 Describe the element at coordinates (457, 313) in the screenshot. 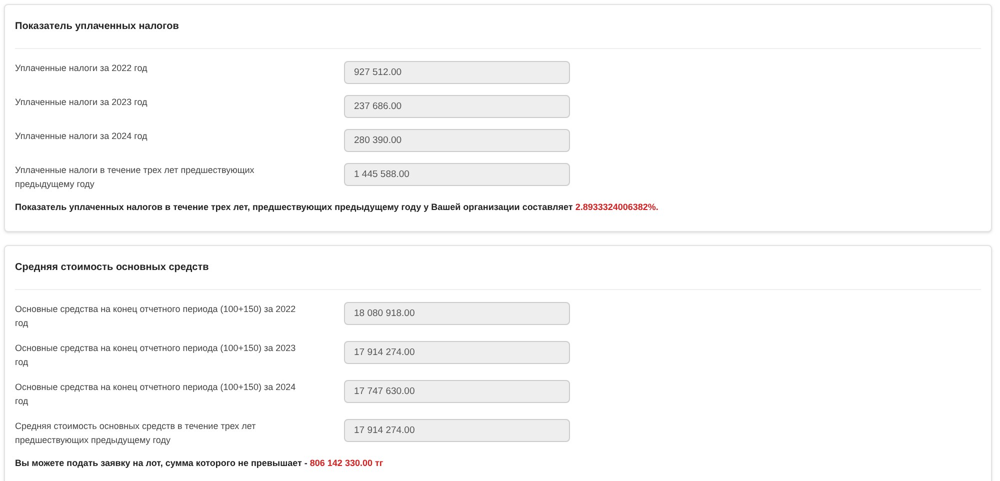

I see `input-field: 18 080 918.00` at that location.